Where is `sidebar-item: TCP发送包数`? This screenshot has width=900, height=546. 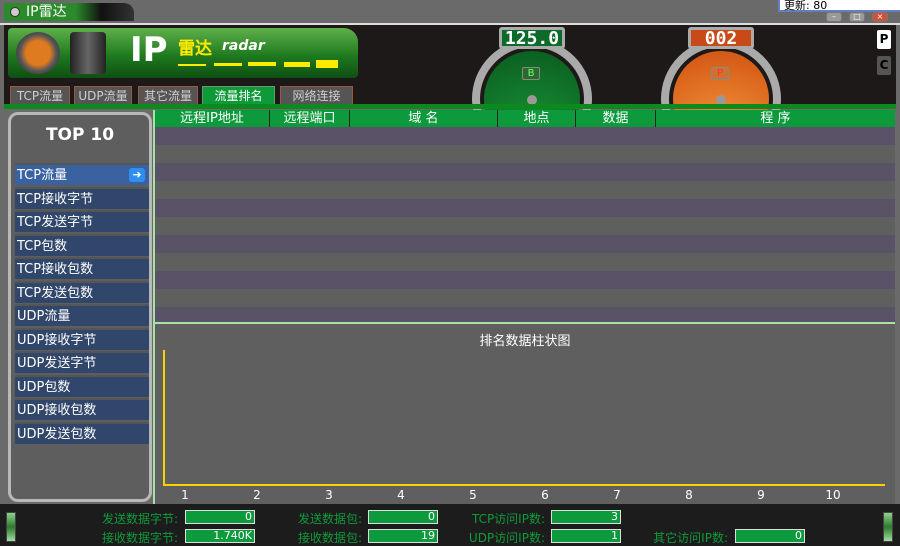
sidebar-item: TCP发送包数 is located at coordinates (82, 291).